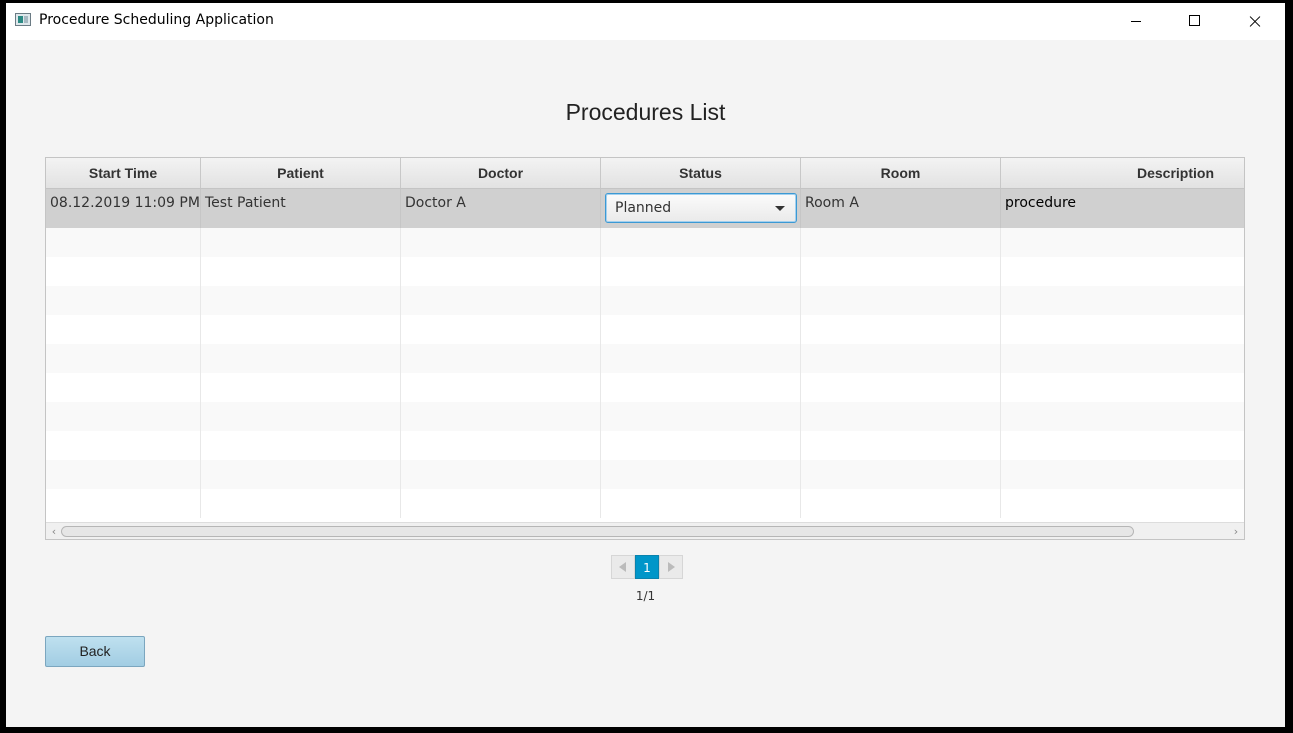 This screenshot has height=733, width=1293. Describe the element at coordinates (780, 208) in the screenshot. I see `chevron-down-icon` at that location.